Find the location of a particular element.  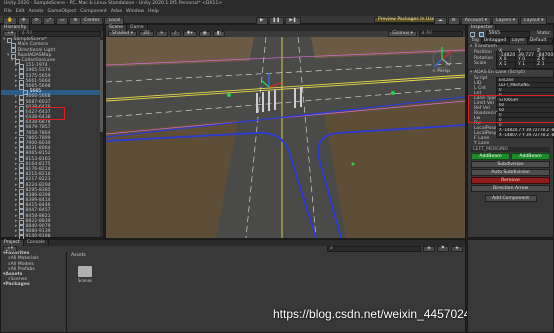

tag-value: Untagged is located at coordinates (495, 40).